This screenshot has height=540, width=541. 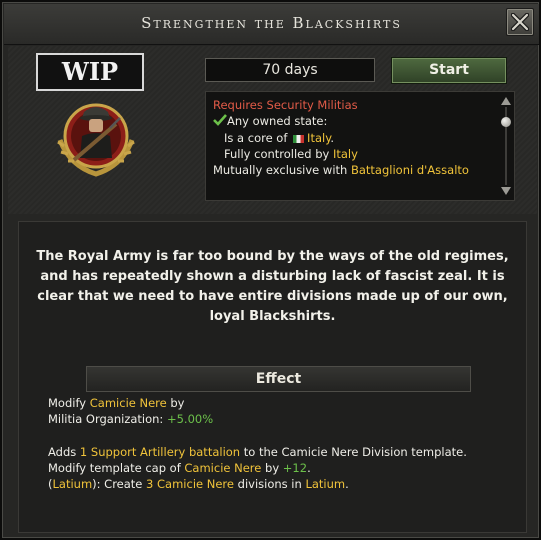 I want to click on effect-highlight: 3 Camicie Nere, so click(x=190, y=484).